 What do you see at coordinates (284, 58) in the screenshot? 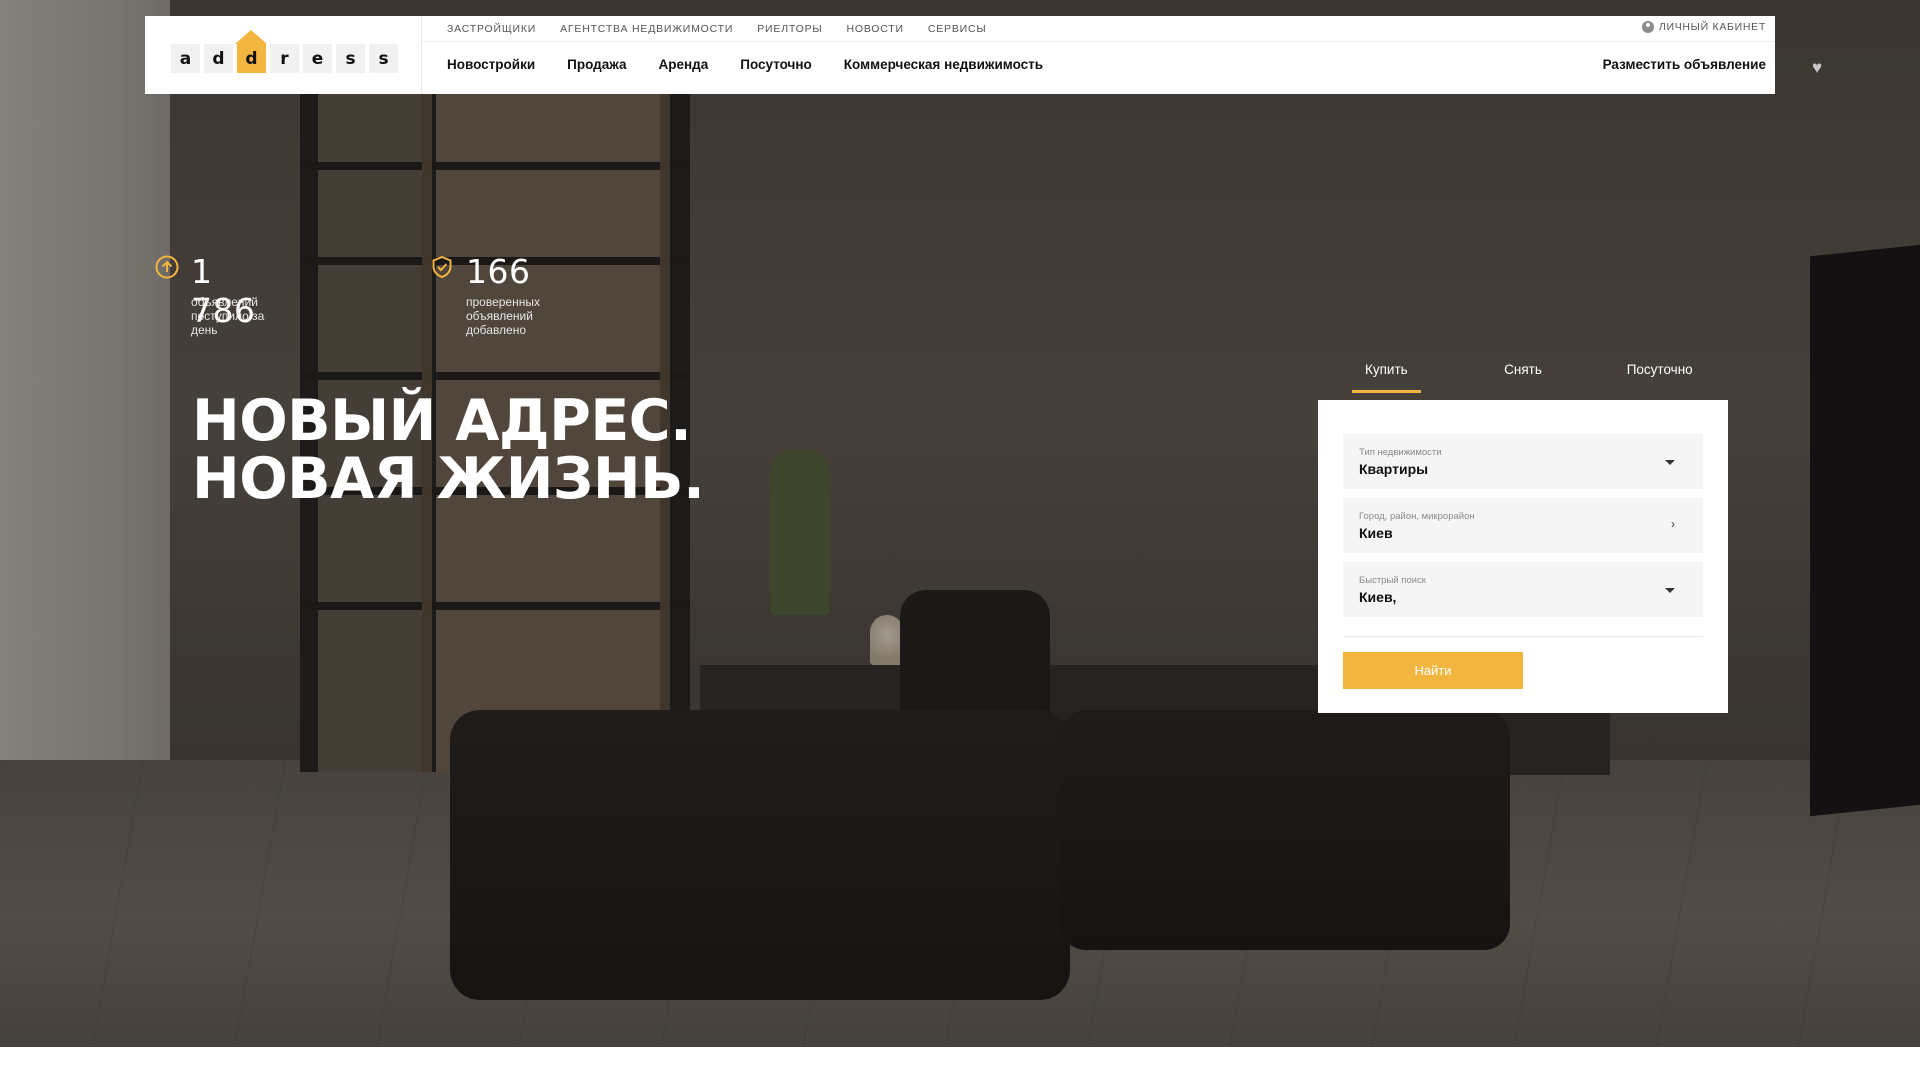
I see `logo-letter: r` at bounding box center [284, 58].